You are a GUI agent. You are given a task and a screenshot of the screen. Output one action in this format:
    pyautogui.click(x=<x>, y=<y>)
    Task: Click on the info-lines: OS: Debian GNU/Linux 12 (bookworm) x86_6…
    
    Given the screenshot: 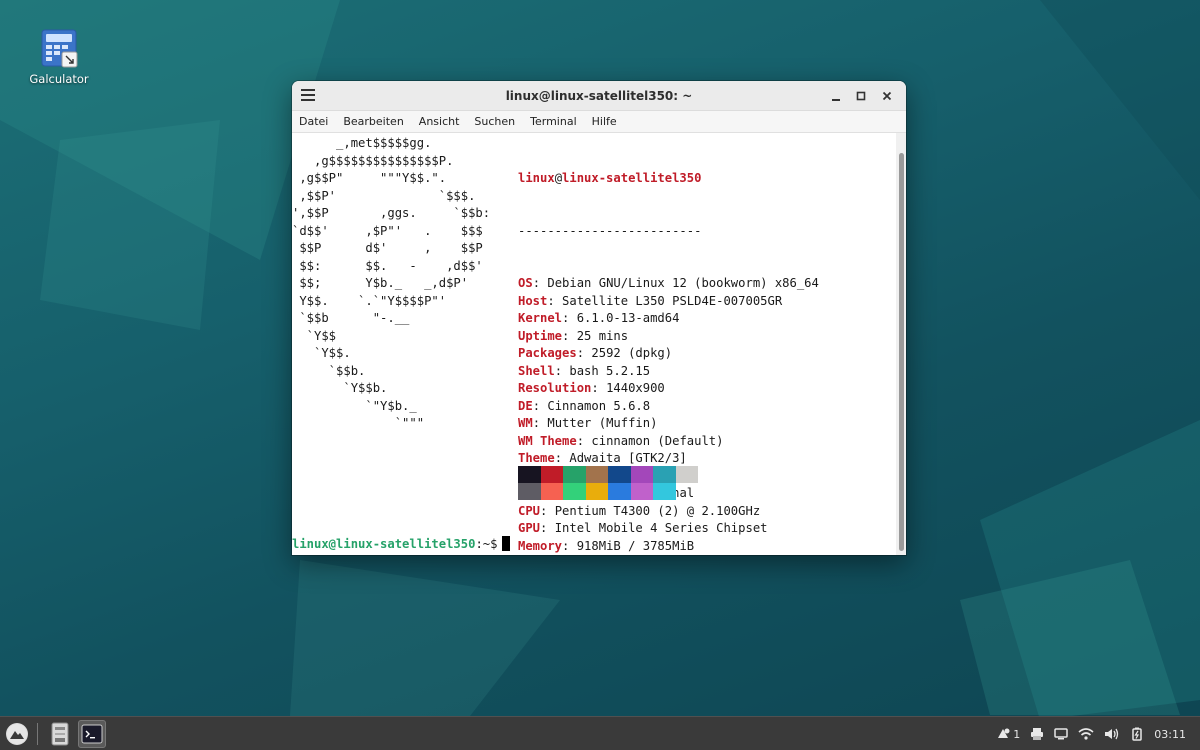 What is the action you would take?
    pyautogui.click(x=668, y=415)
    